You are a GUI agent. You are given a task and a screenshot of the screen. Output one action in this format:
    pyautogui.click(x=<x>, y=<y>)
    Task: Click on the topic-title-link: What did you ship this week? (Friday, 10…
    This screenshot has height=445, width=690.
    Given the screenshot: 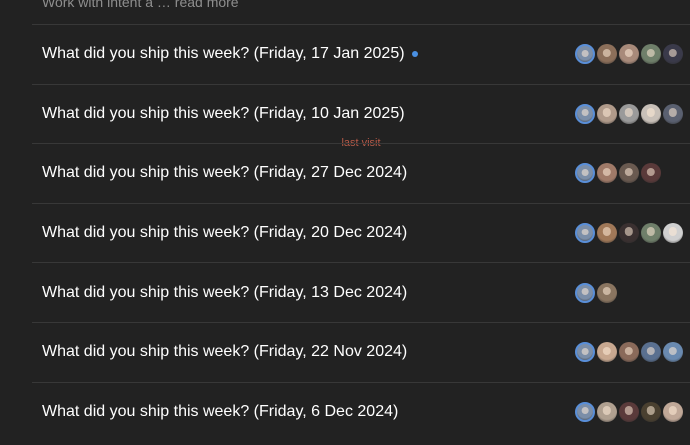 What is the action you would take?
    pyautogui.click(x=223, y=114)
    